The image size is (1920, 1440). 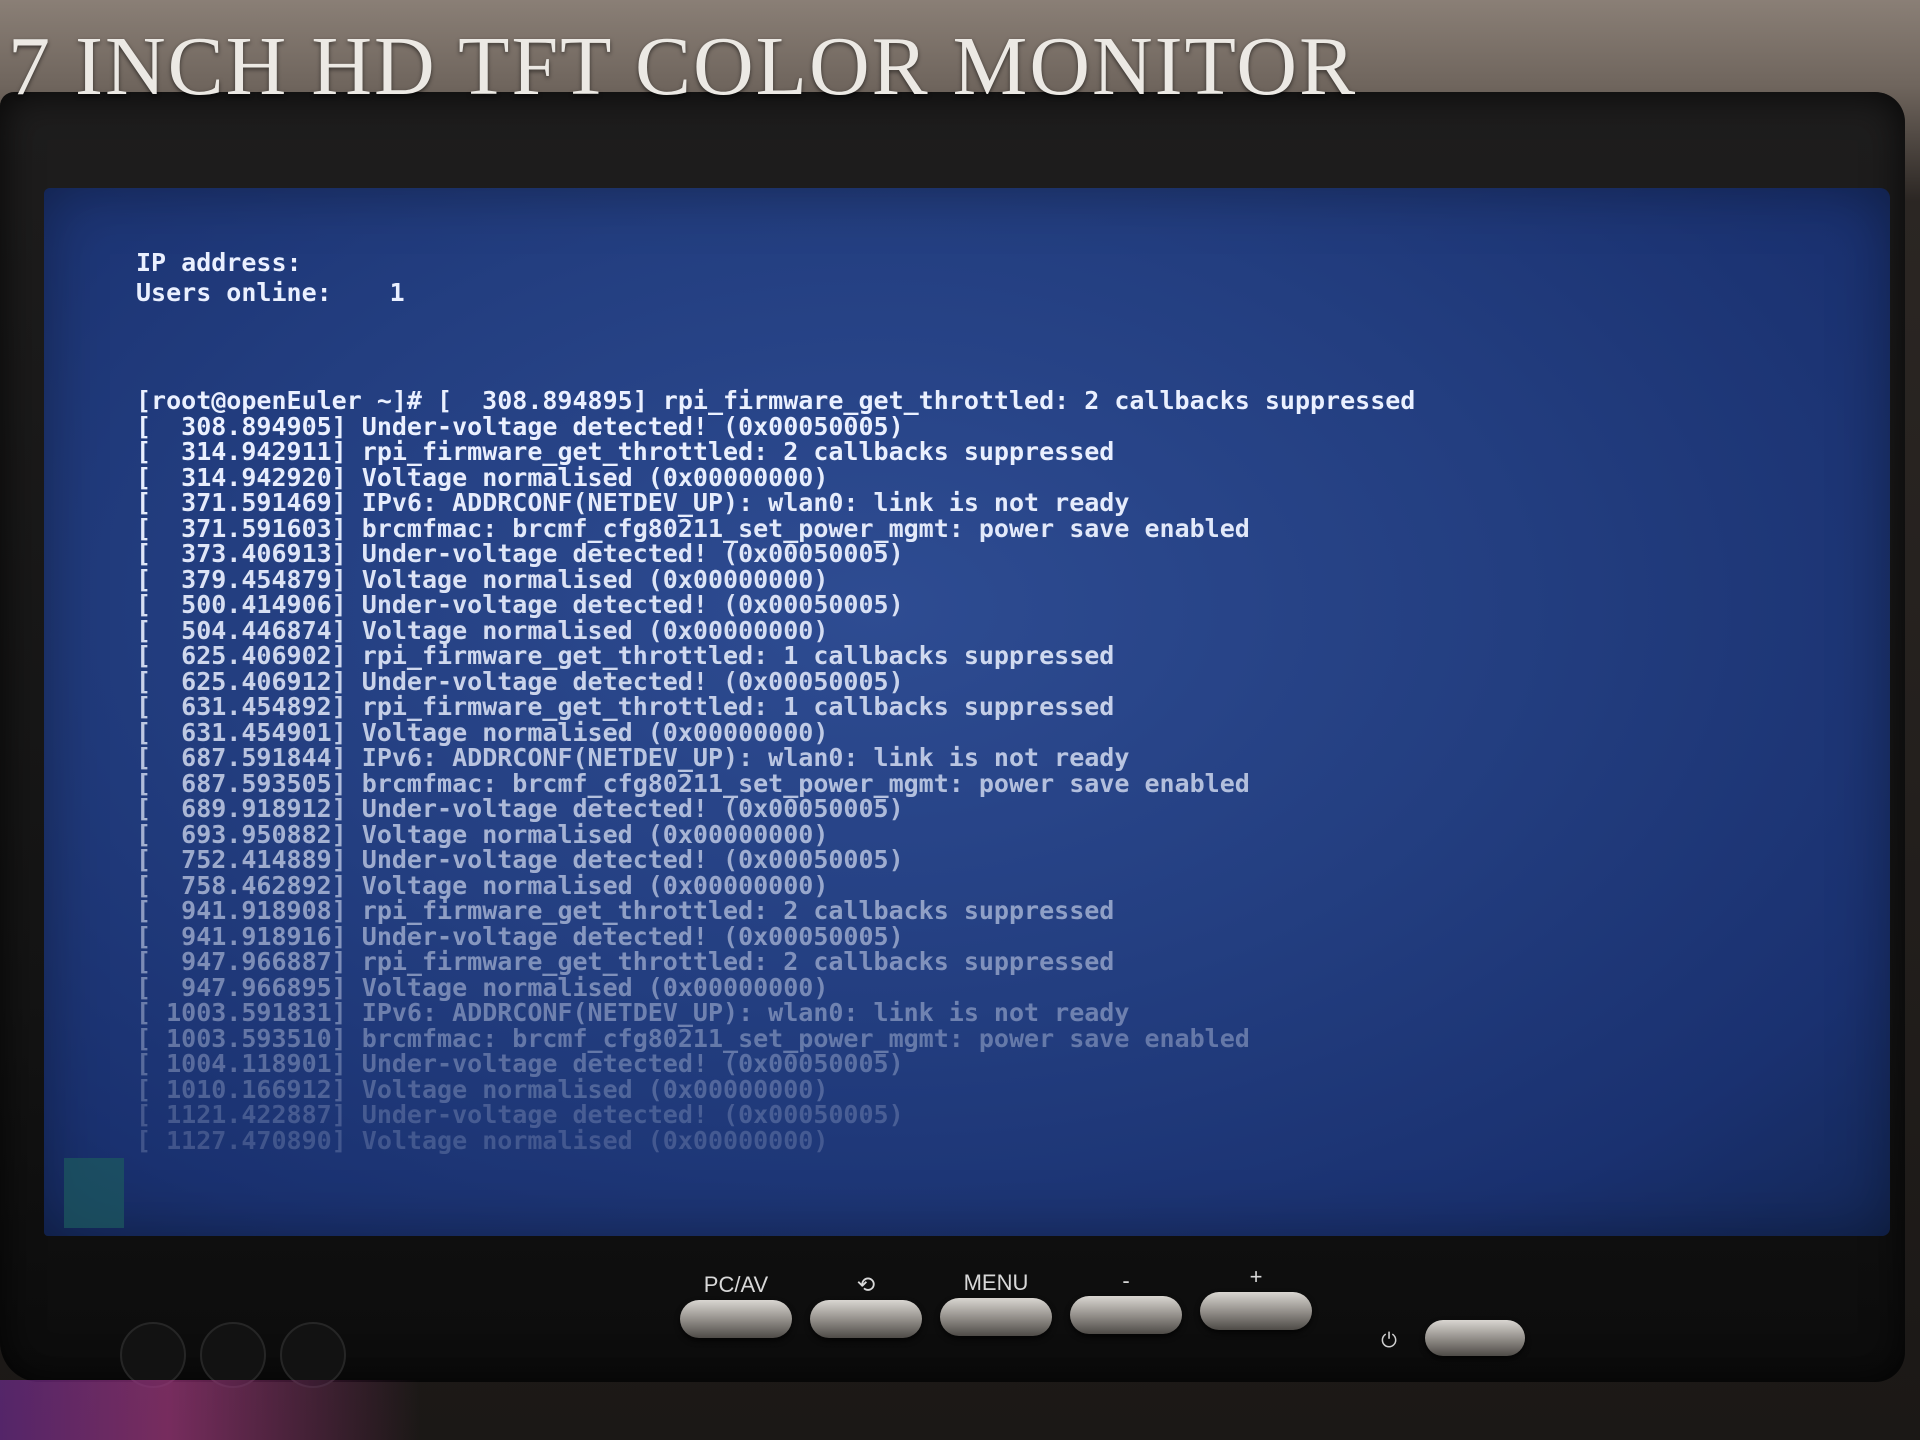 What do you see at coordinates (1126, 1315) in the screenshot?
I see `minus-button` at bounding box center [1126, 1315].